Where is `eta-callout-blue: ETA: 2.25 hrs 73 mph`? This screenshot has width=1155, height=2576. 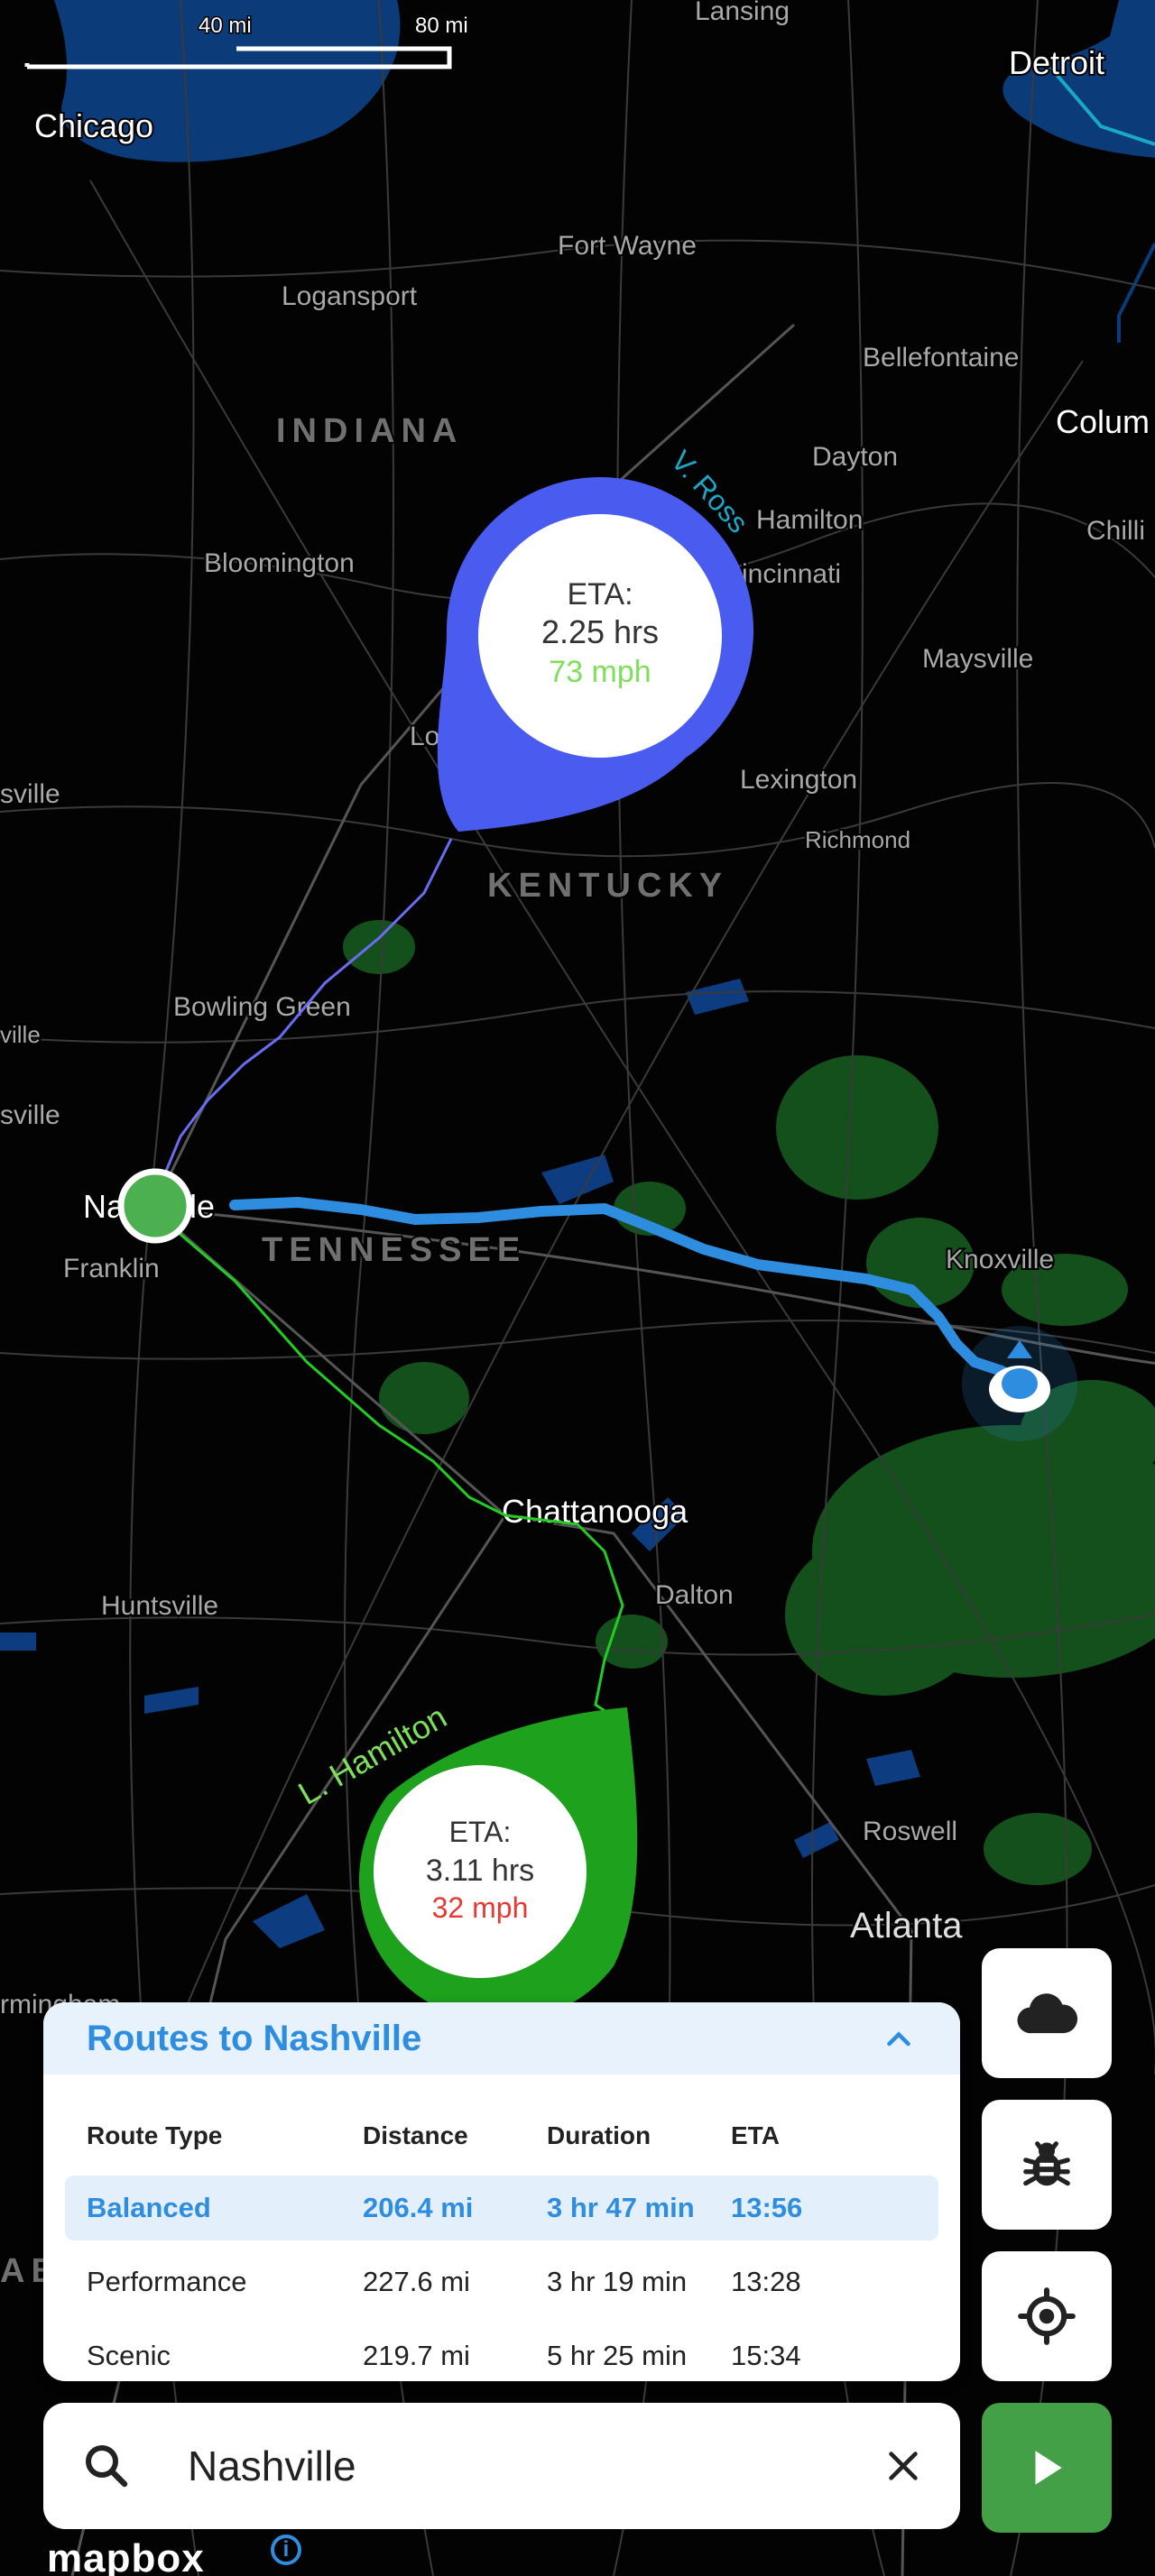
eta-callout-blue: ETA: 2.25 hrs 73 mph is located at coordinates (595, 654).